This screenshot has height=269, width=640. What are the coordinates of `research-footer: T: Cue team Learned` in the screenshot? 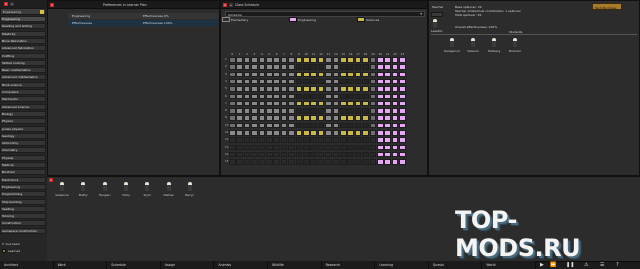 It's located at (24, 250).